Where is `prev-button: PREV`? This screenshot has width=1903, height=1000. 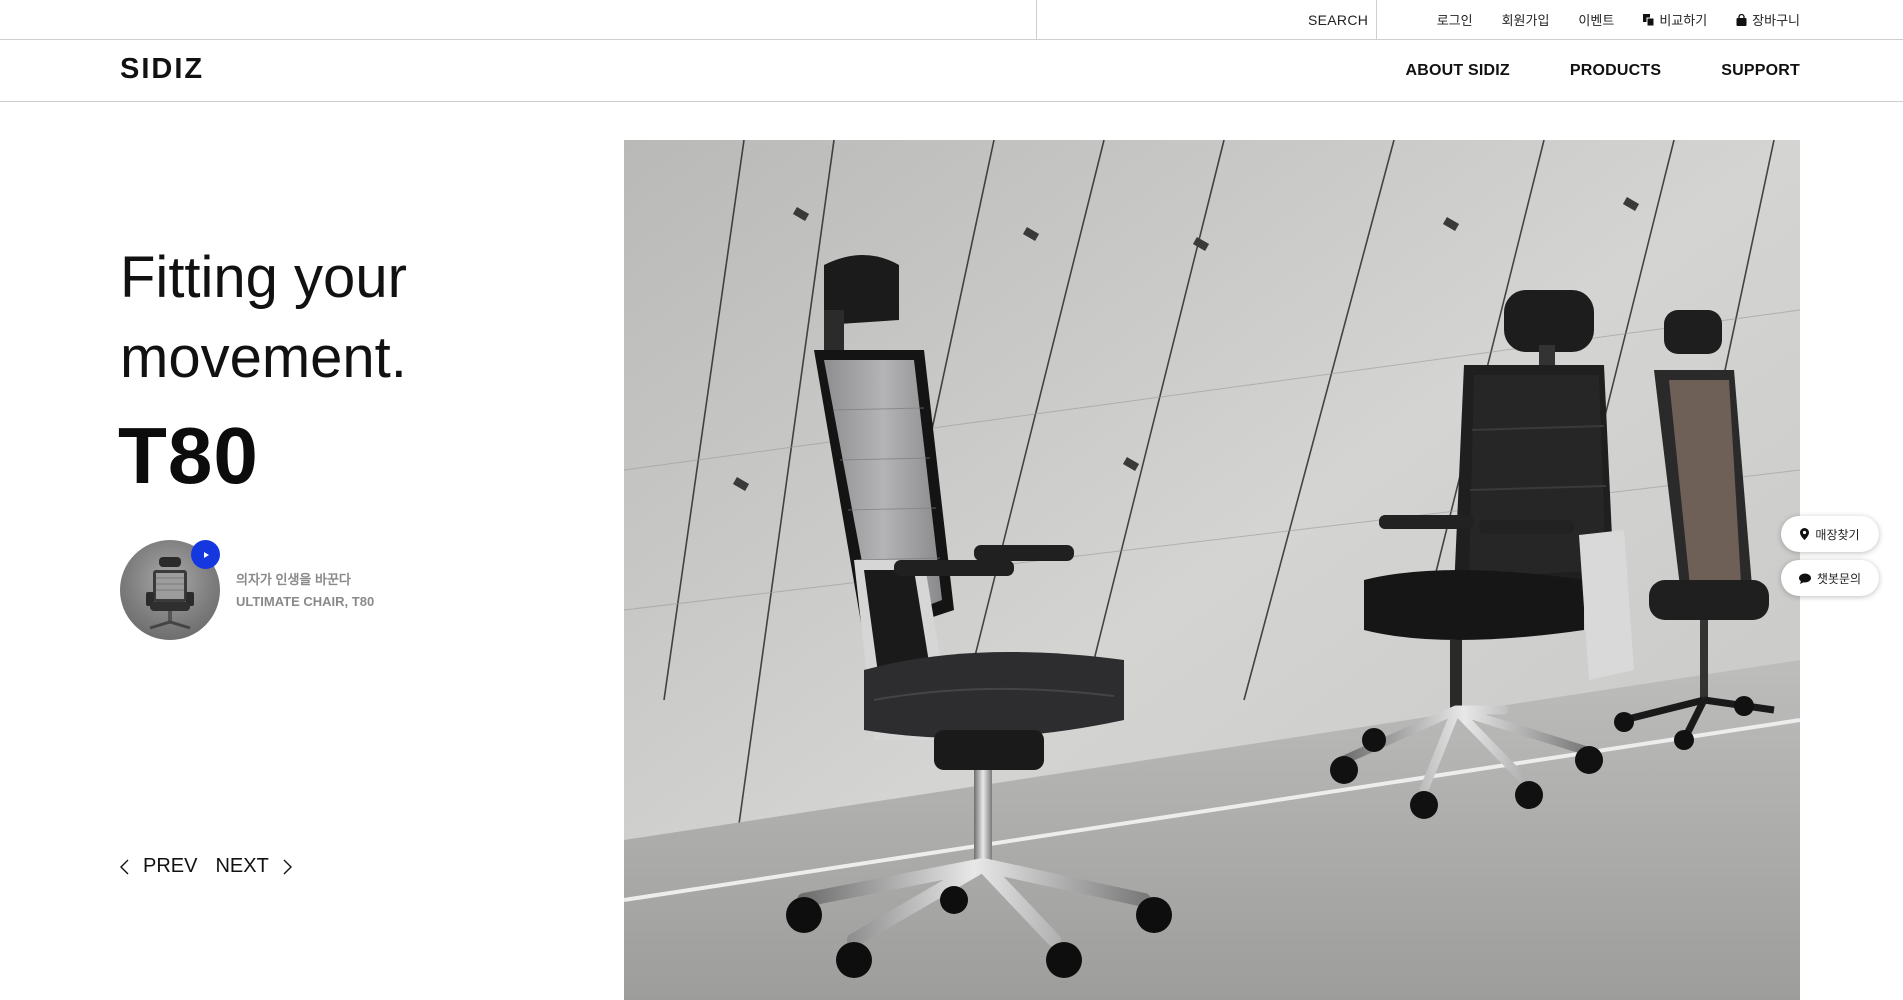
prev-button: PREV is located at coordinates (158, 866).